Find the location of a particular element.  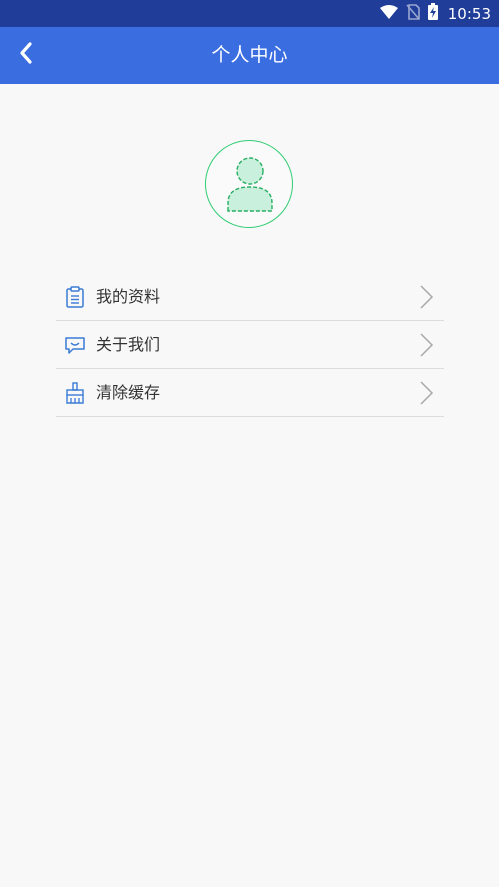

menu-item-label: 关于我们 is located at coordinates (128, 344).